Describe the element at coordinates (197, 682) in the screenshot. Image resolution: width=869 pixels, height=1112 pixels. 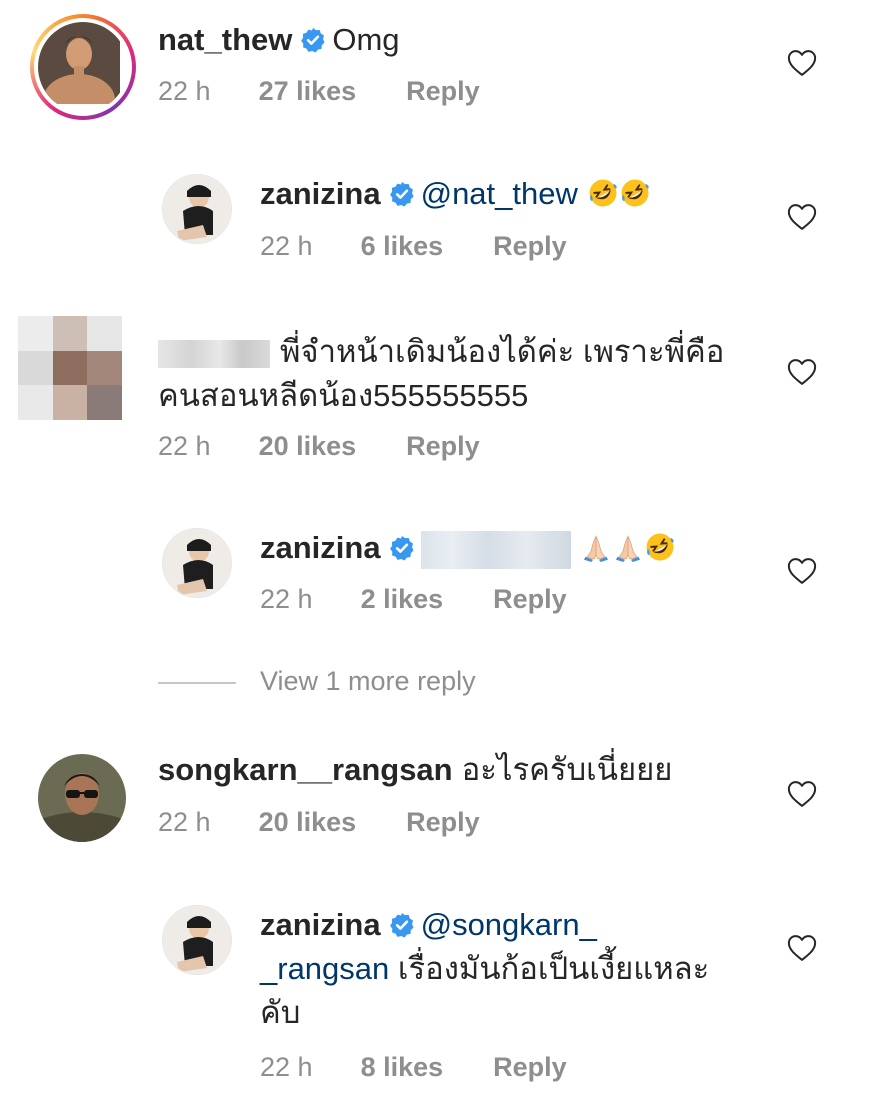
I see `divider-line` at that location.